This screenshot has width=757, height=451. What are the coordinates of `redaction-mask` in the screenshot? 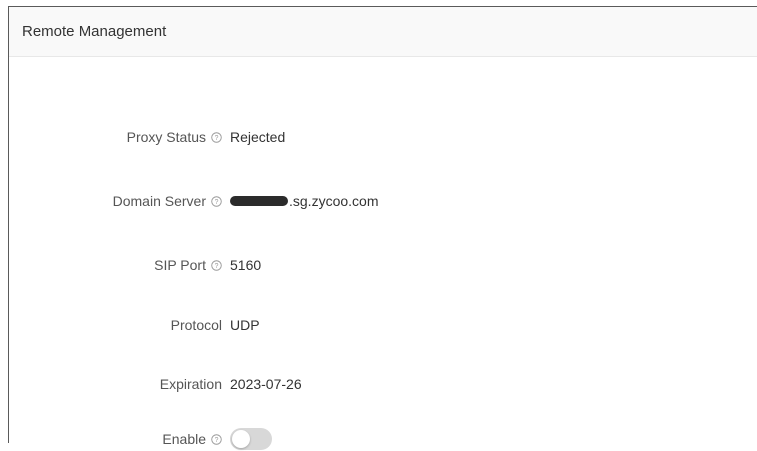 It's located at (259, 201).